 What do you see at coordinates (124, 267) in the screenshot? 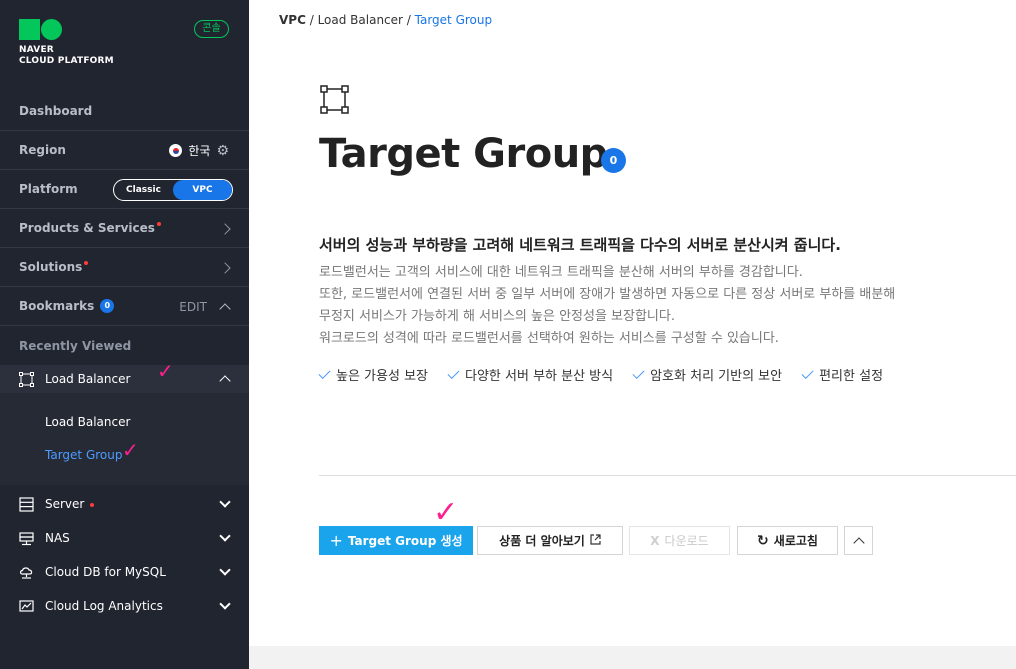
I see `sidebar-item-solutions: Solutions` at bounding box center [124, 267].